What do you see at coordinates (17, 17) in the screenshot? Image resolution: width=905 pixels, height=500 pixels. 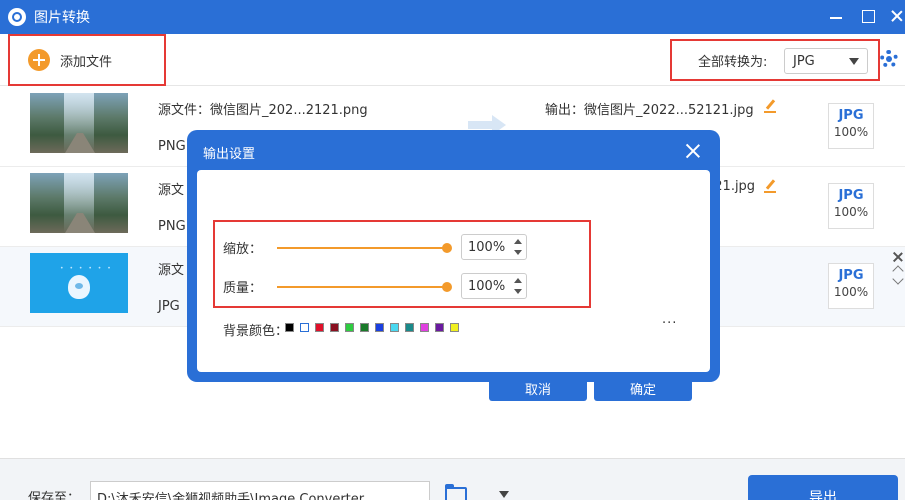 I see `app-logo-icon` at bounding box center [17, 17].